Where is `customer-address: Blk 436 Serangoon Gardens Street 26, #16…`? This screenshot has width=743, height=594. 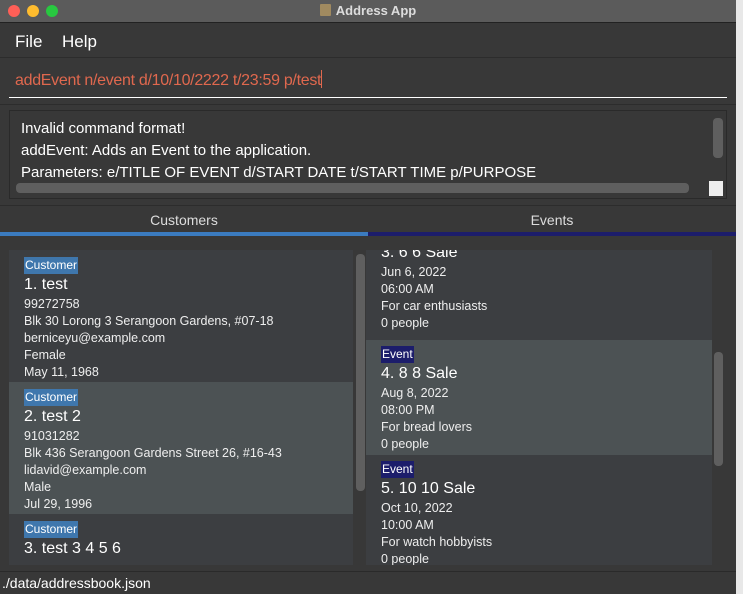 customer-address: Blk 436 Serangoon Gardens Street 26, #16… is located at coordinates (153, 453).